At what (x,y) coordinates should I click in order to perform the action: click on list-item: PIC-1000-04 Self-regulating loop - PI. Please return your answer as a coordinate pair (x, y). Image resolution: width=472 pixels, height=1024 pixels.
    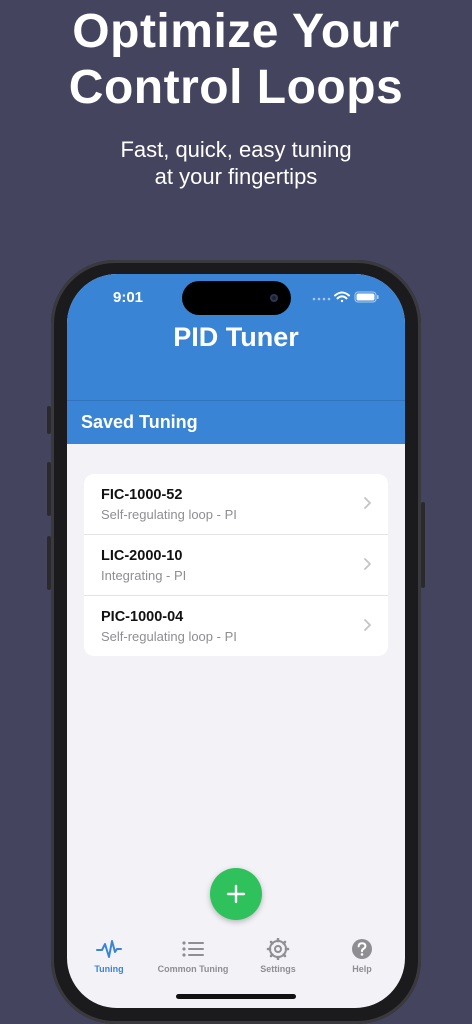
    Looking at the image, I should click on (236, 626).